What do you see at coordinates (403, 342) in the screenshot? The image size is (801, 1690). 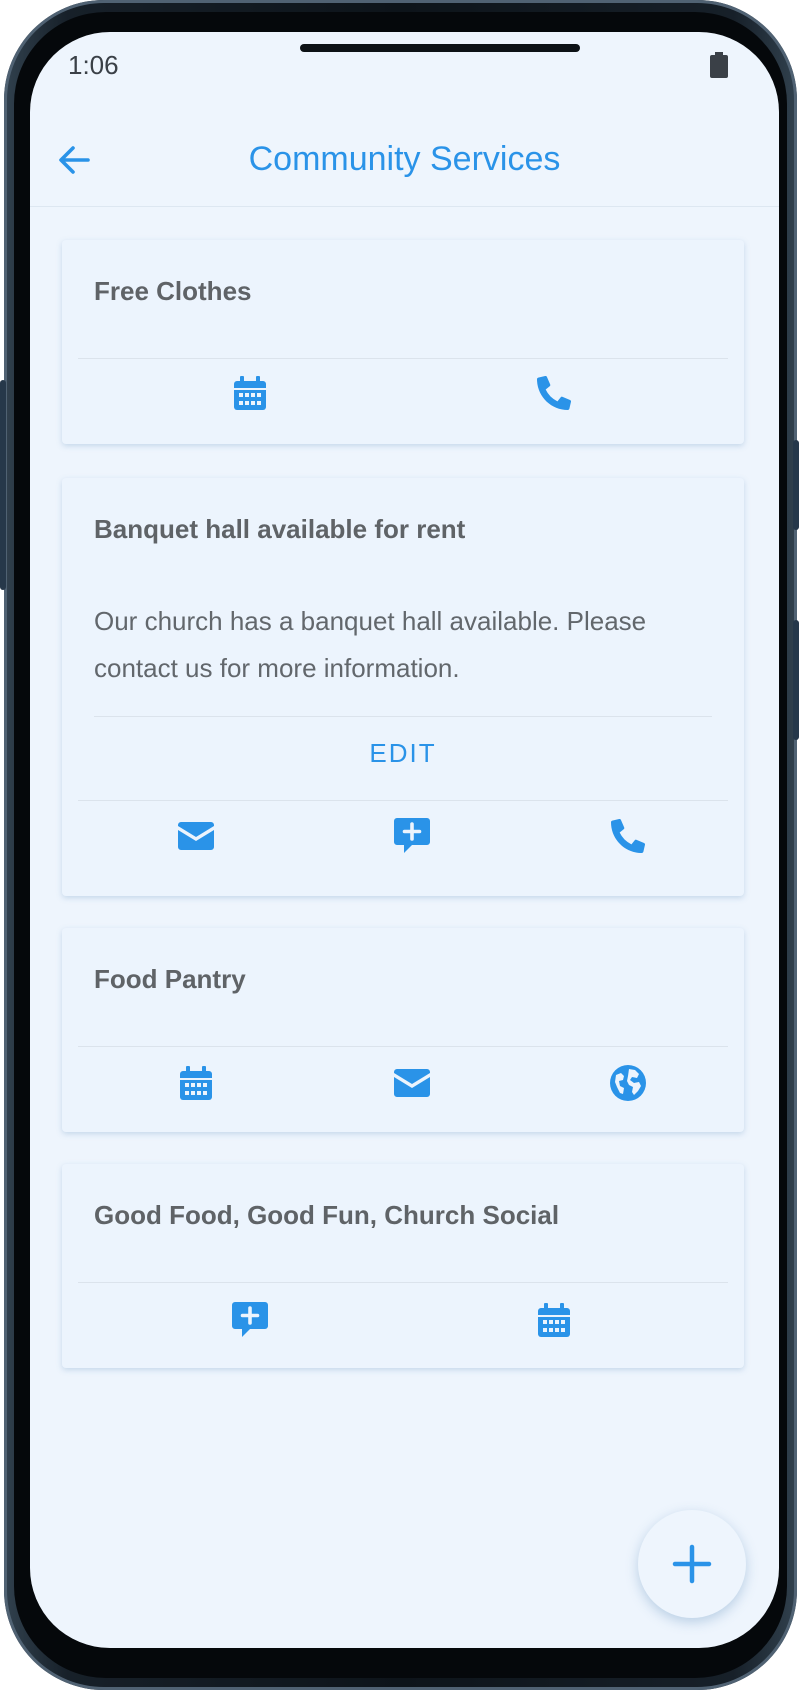 I see `service-card: Free Clothes` at bounding box center [403, 342].